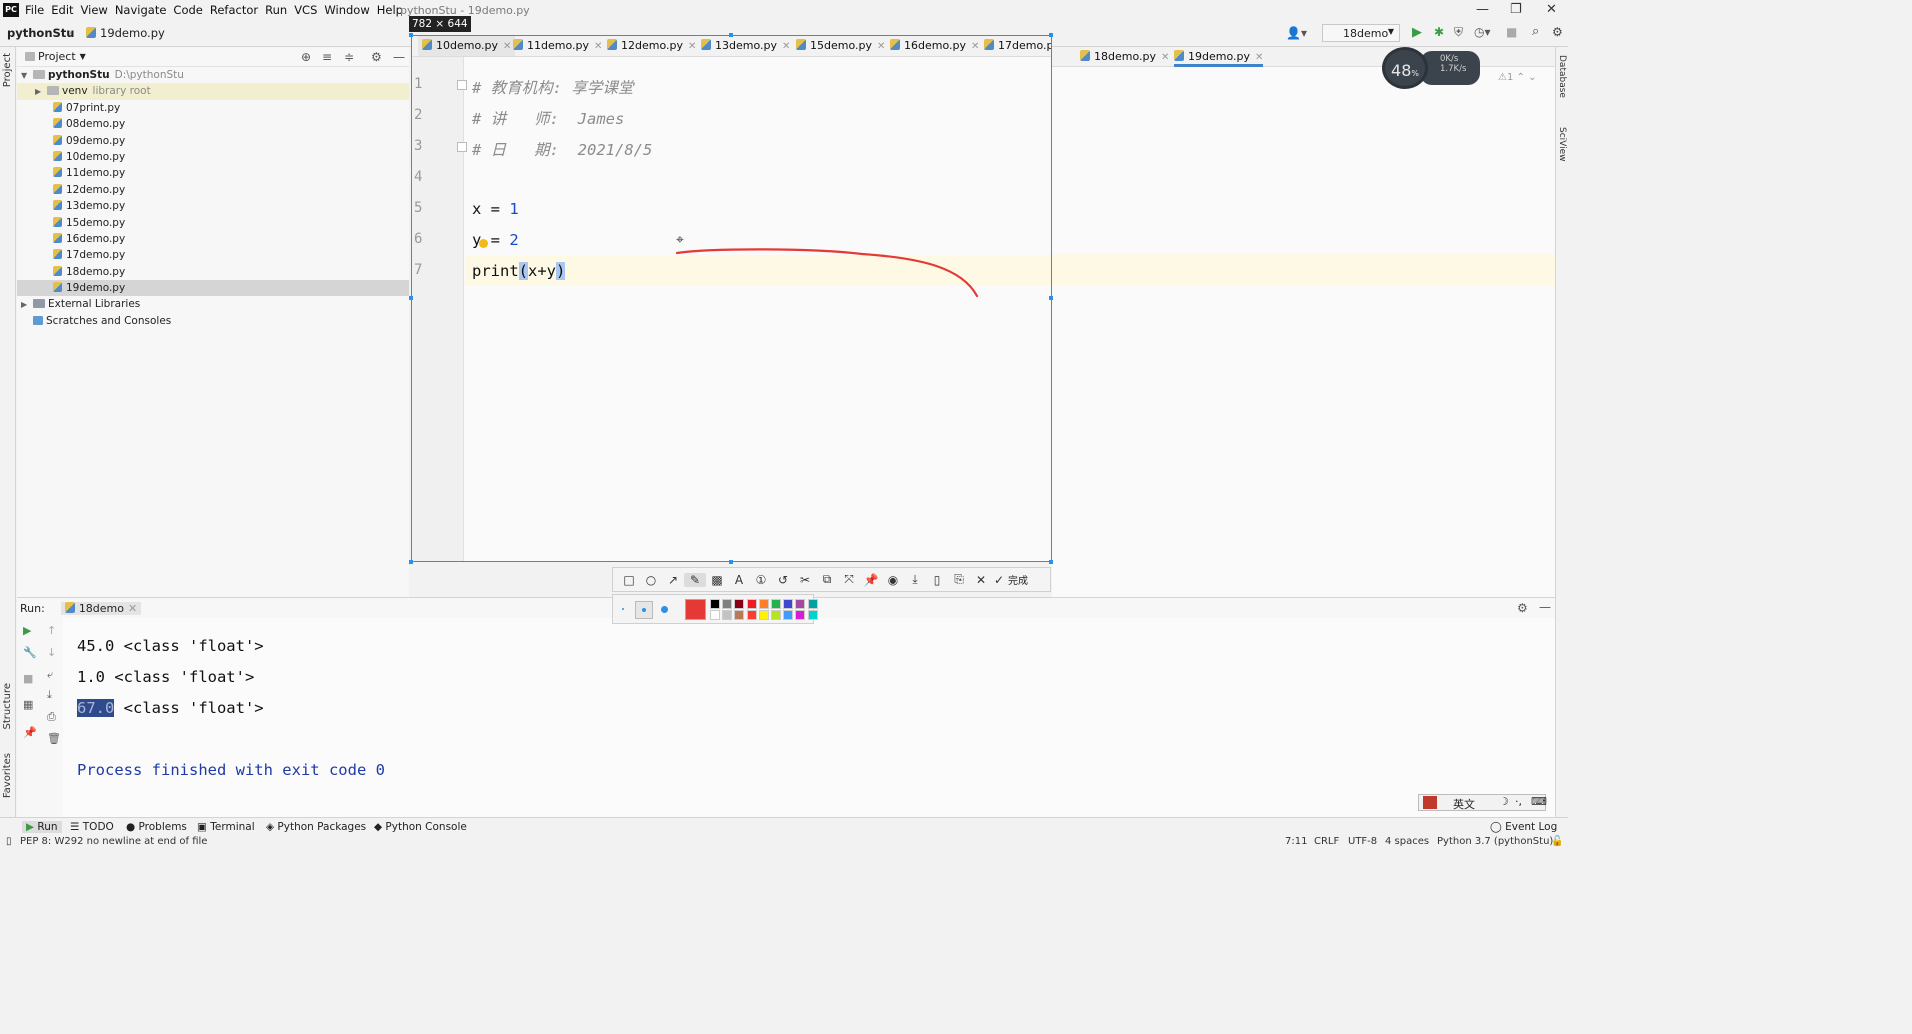 Image resolution: width=1912 pixels, height=1034 pixels. What do you see at coordinates (1361, 33) in the screenshot?
I see `run-config-selector: 18demo ▼` at bounding box center [1361, 33].